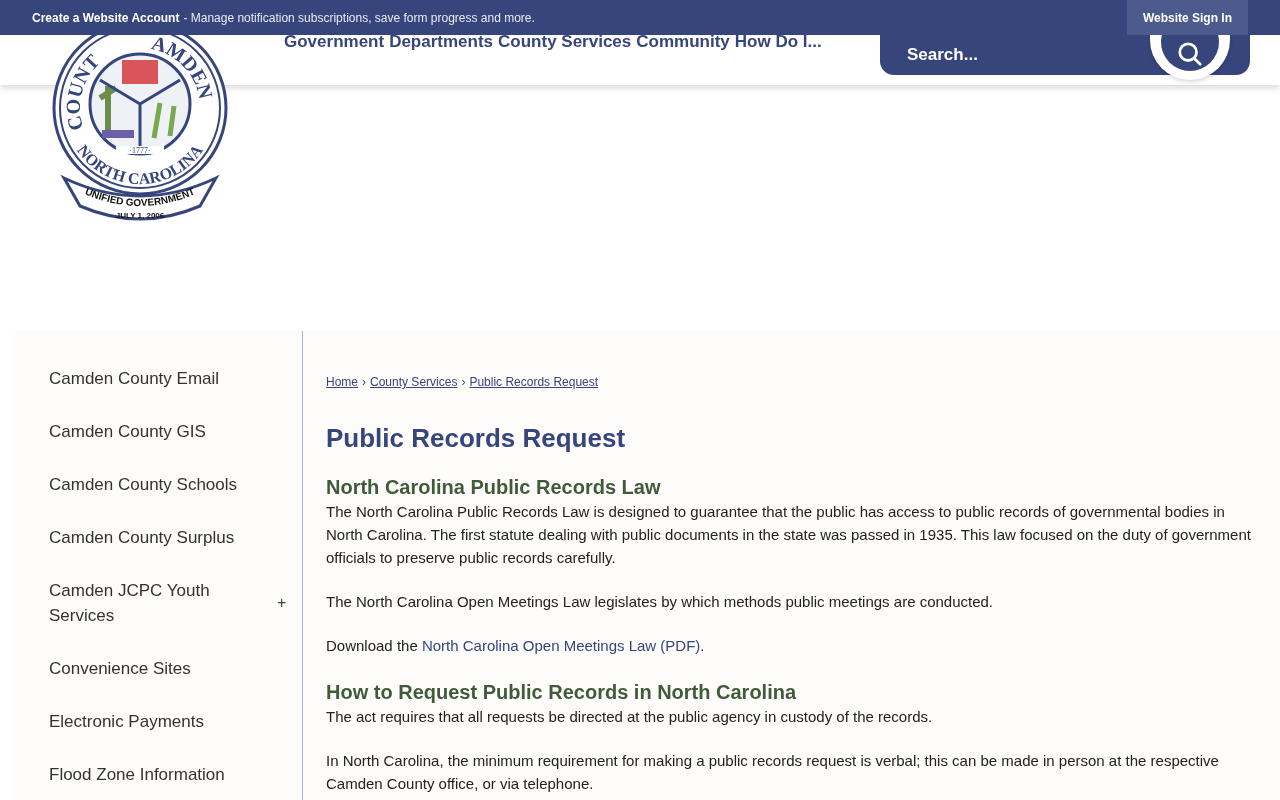 The width and height of the screenshot is (1280, 800). I want to click on sidebar-link: Camden County Email, so click(144, 378).